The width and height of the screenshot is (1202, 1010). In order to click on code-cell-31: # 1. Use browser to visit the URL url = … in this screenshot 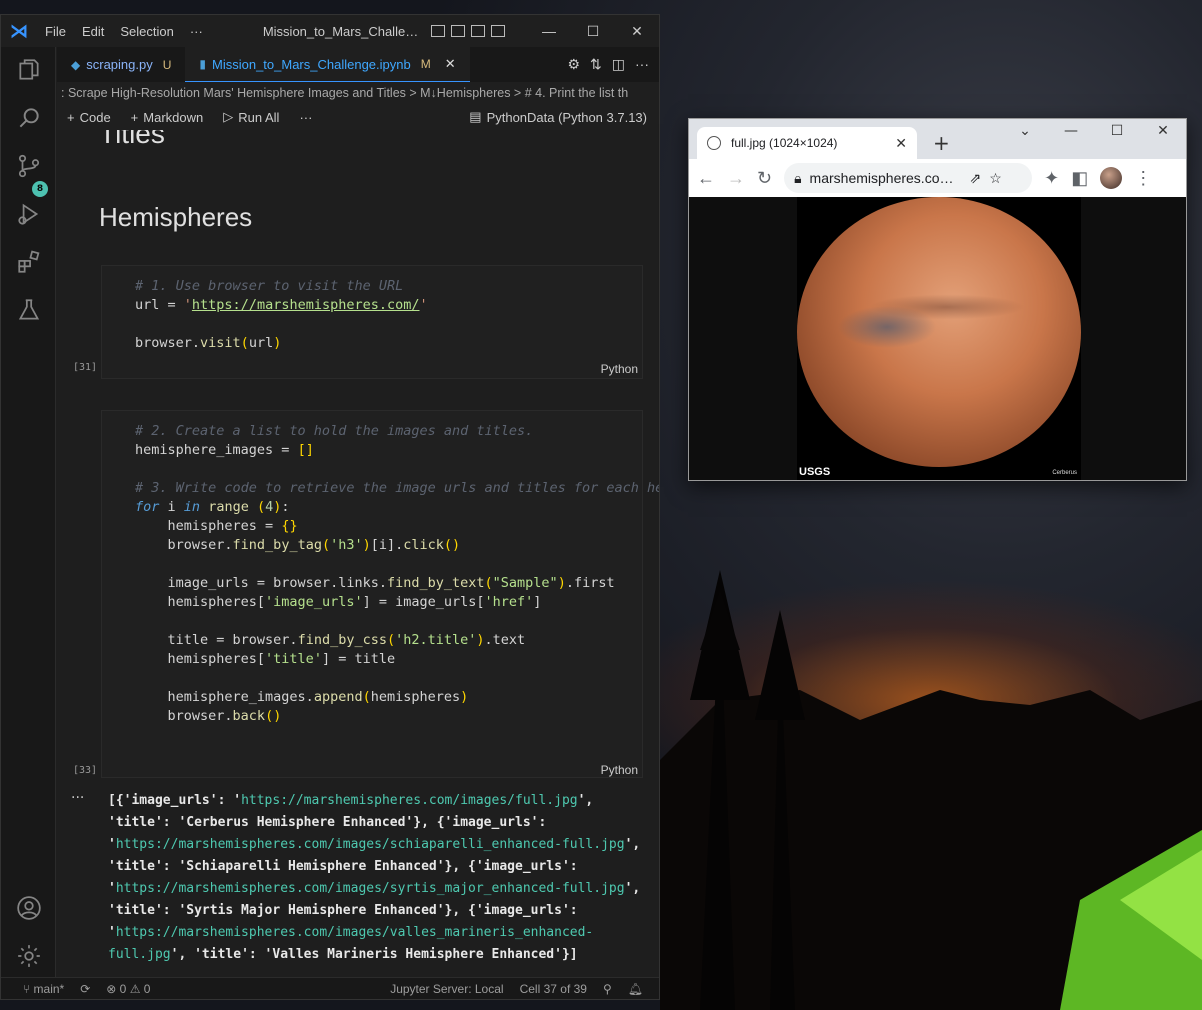, I will do `click(372, 322)`.